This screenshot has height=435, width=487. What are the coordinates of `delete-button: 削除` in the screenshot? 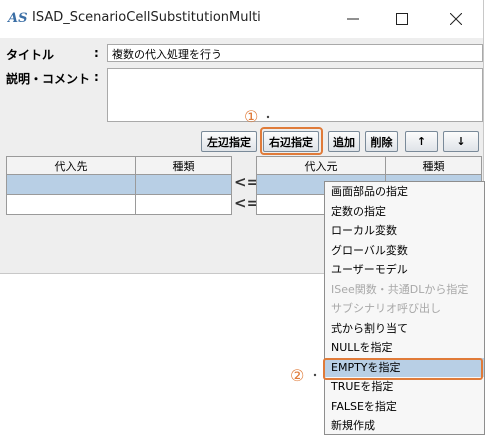 It's located at (381, 141).